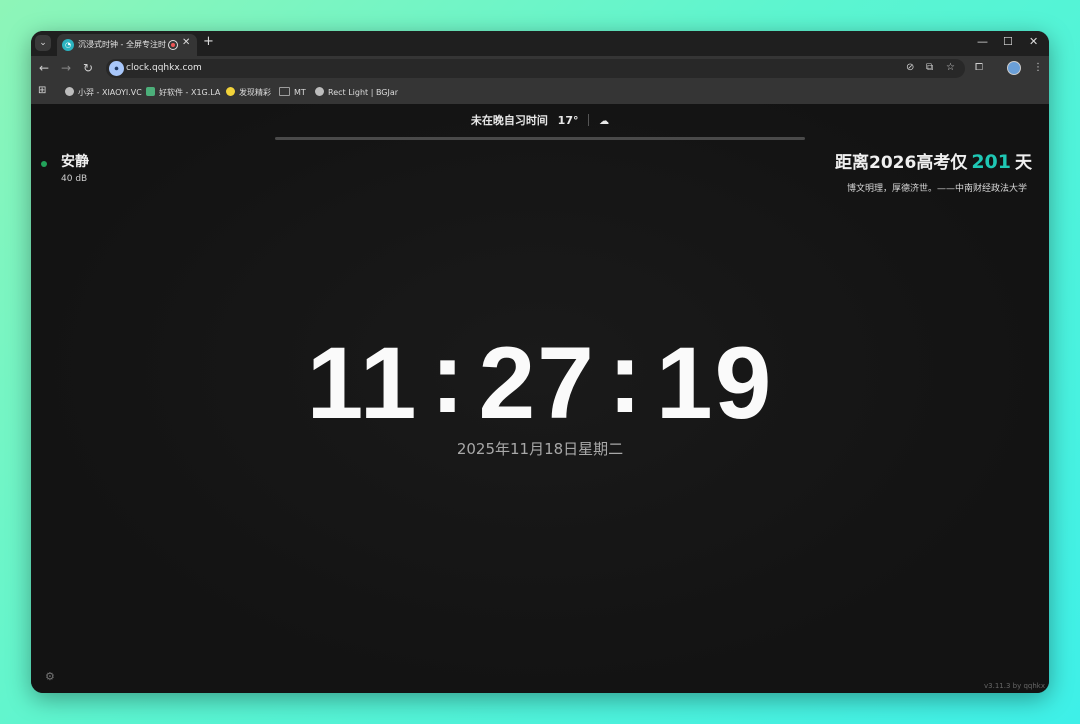  I want to click on tab-strip: ⌄ ◔ 沉浸式时钟 - 全屏专注时钟 ✕ + — ☐ ✕, so click(540, 43).